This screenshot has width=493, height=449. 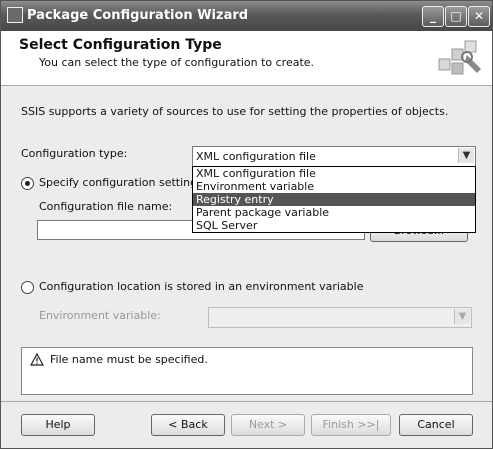 What do you see at coordinates (334, 225) in the screenshot?
I see `dropdown-option: SQL Server` at bounding box center [334, 225].